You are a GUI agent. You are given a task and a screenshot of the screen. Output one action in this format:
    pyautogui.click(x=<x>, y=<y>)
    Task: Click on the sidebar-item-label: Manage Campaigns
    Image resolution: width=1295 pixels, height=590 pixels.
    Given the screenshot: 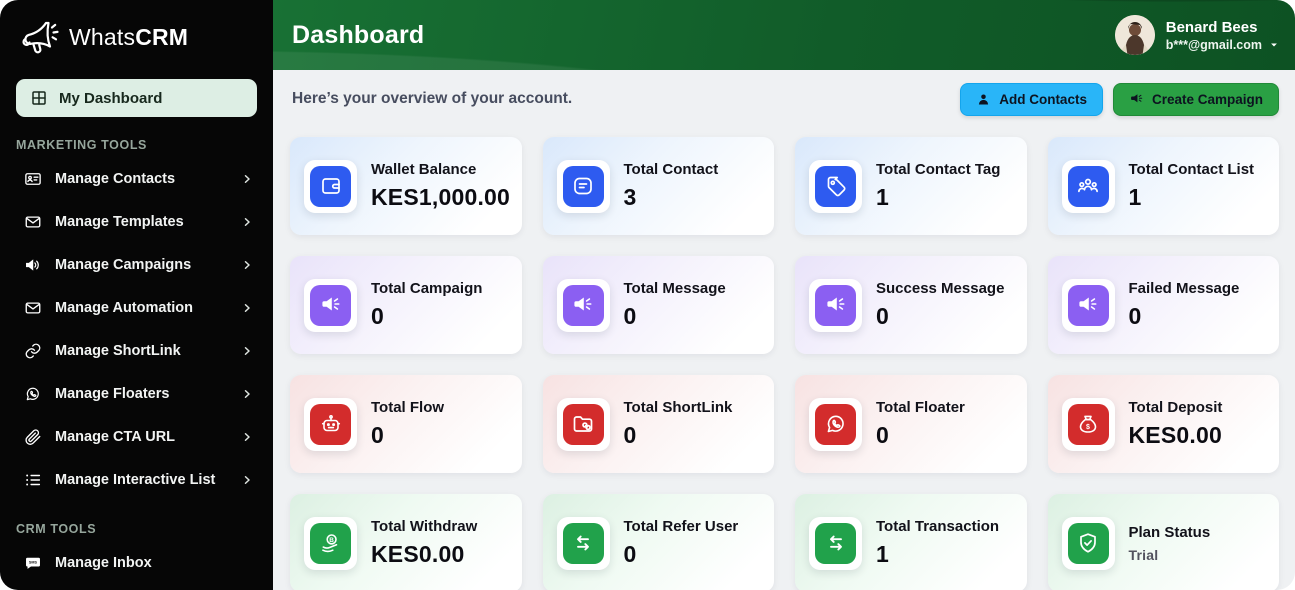 What is the action you would take?
    pyautogui.click(x=123, y=264)
    